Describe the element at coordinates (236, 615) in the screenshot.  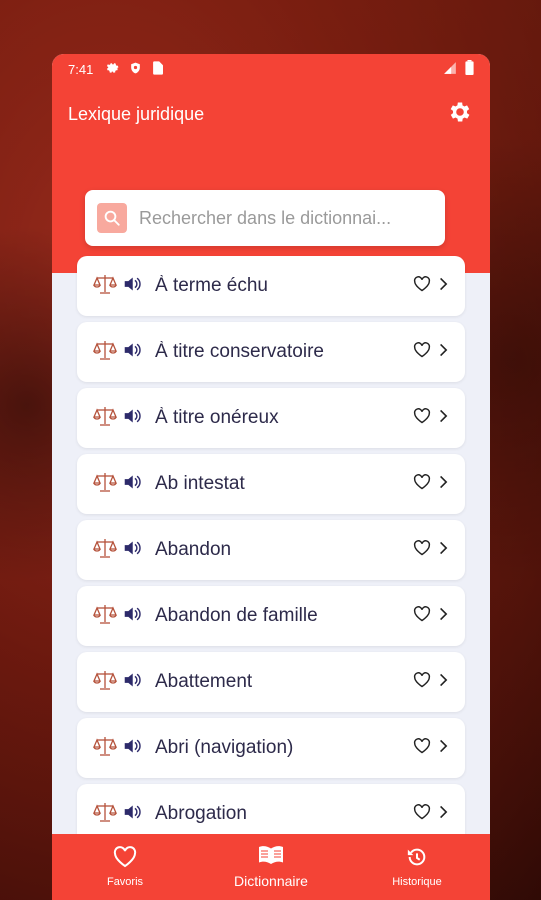
I see `term-label: Abandon de famille` at that location.